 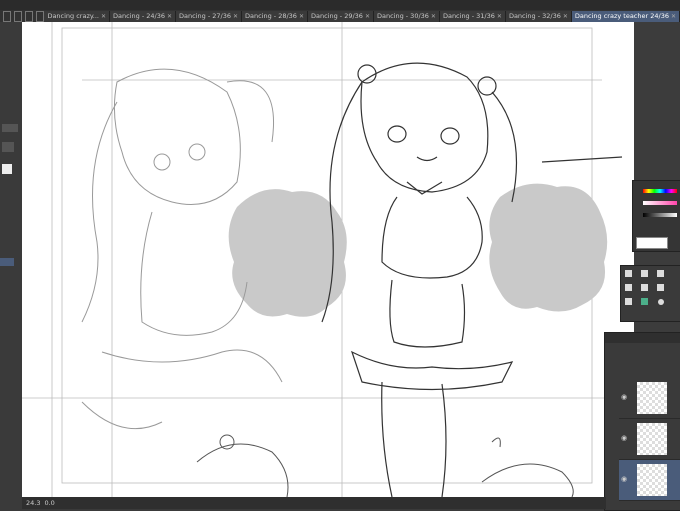 I want to click on dropdown-button, so click(x=8, y=147).